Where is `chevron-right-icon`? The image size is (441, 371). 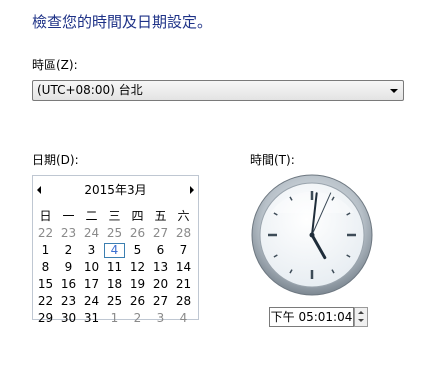 chevron-right-icon is located at coordinates (192, 190).